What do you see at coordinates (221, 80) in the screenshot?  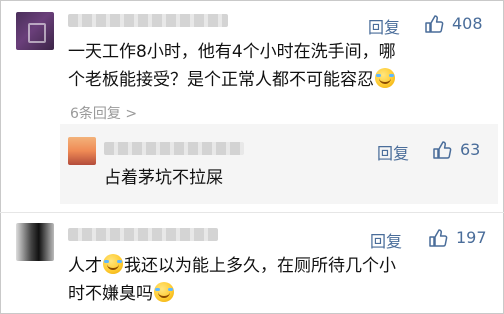 I see `comment-line-text: 个老板能接受？是个正常人都不可能容忍` at bounding box center [221, 80].